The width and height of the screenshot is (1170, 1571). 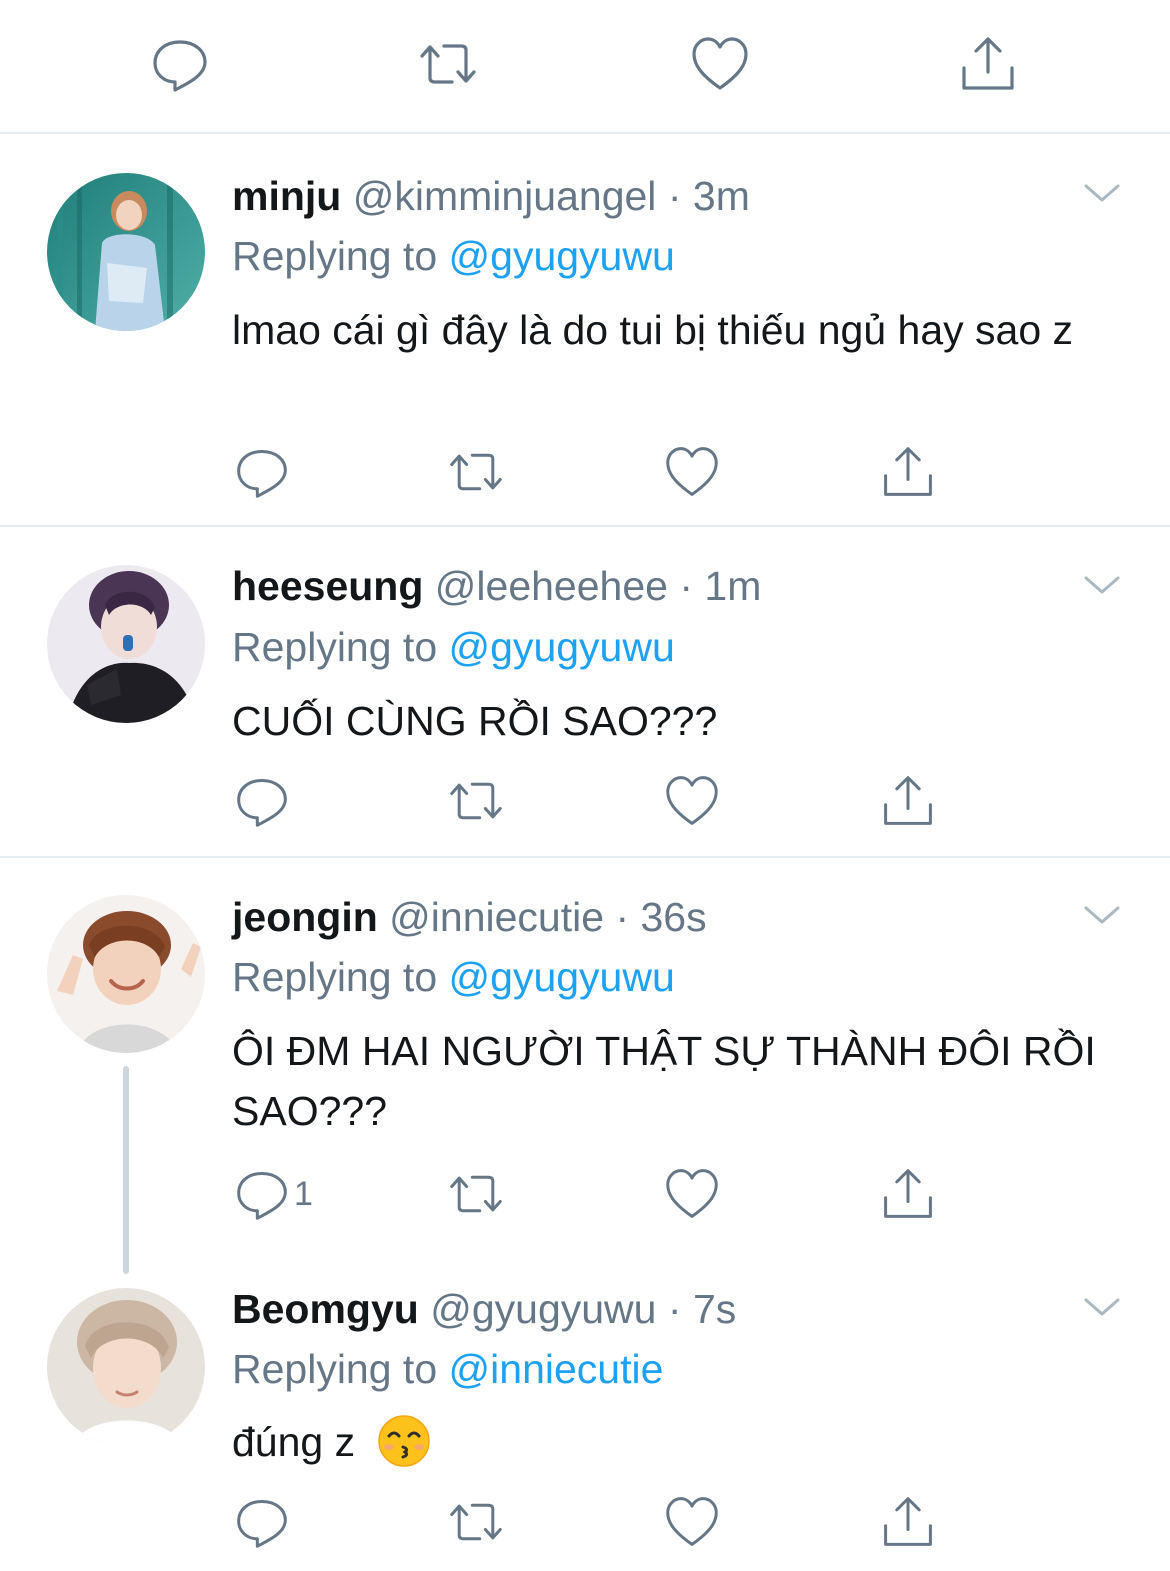 What do you see at coordinates (551, 586) in the screenshot?
I see `user-handle: @leeheehee` at bounding box center [551, 586].